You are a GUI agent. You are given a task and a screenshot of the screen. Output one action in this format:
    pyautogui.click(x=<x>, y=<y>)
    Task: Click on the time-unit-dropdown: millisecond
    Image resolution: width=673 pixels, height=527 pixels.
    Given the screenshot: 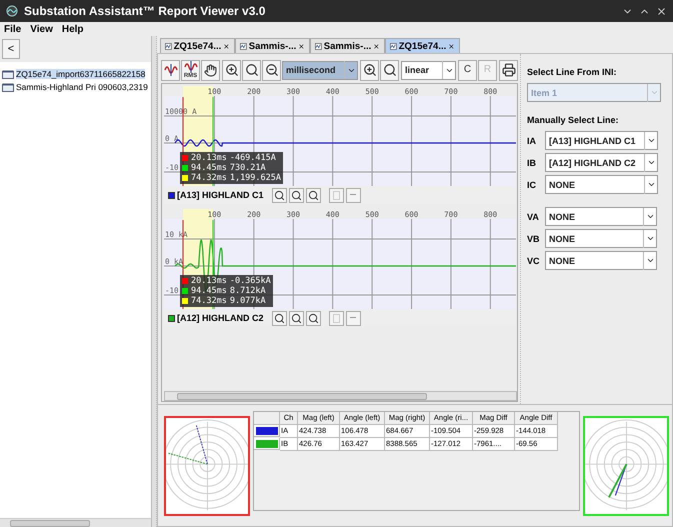 What is the action you would take?
    pyautogui.click(x=320, y=70)
    